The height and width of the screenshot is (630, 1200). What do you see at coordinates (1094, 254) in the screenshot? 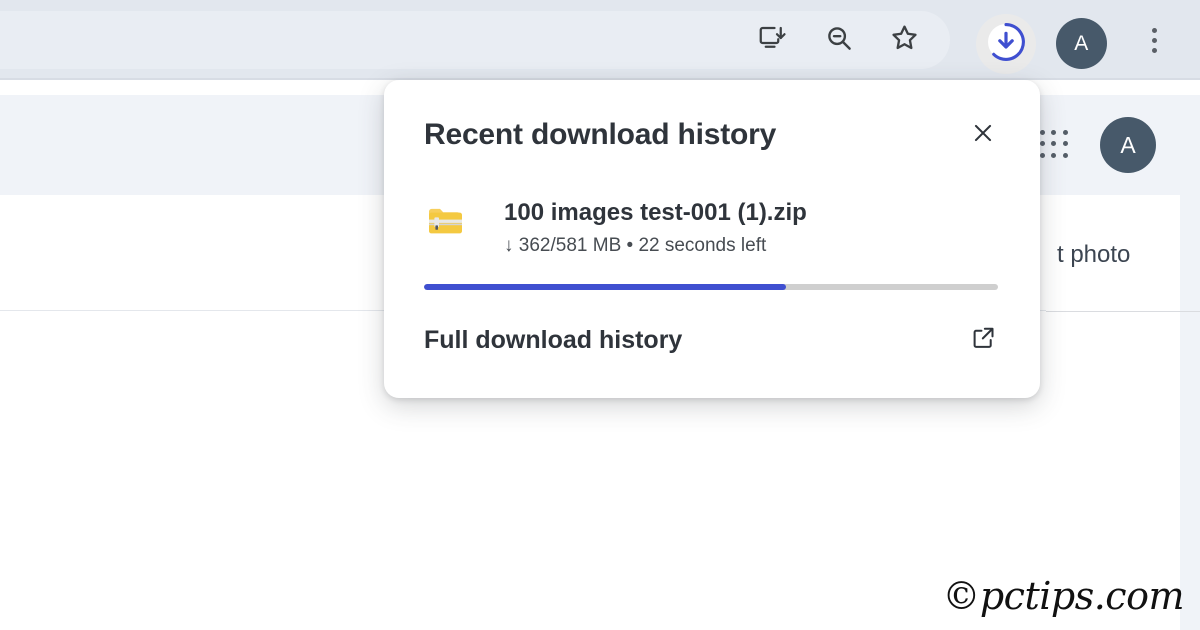
I see `page-partial-text: t photo` at bounding box center [1094, 254].